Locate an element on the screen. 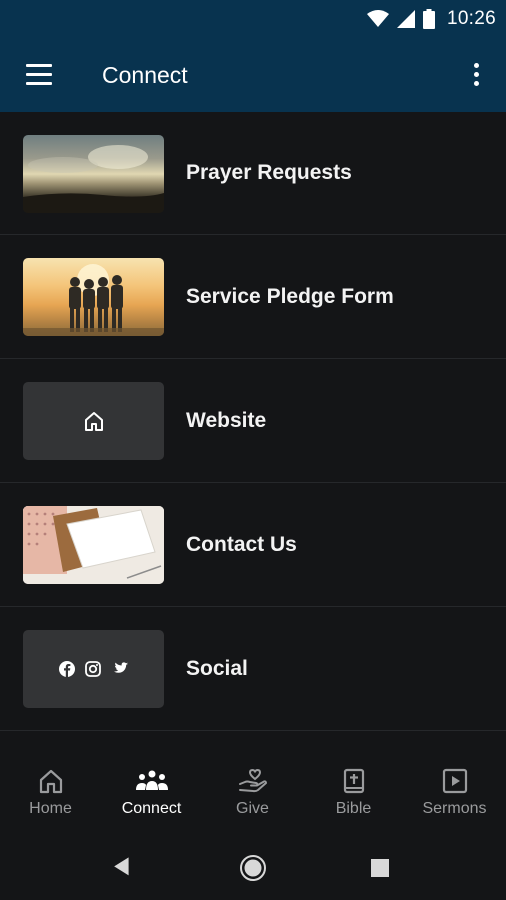 Image resolution: width=506 pixels, height=900 pixels. list-item-social: Social is located at coordinates (253, 669).